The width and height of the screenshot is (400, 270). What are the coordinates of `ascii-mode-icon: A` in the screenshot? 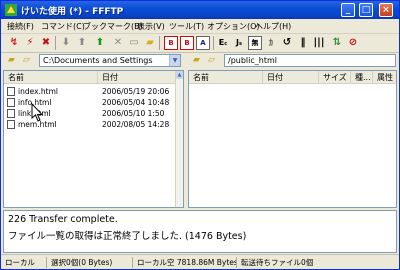 It's located at (203, 43).